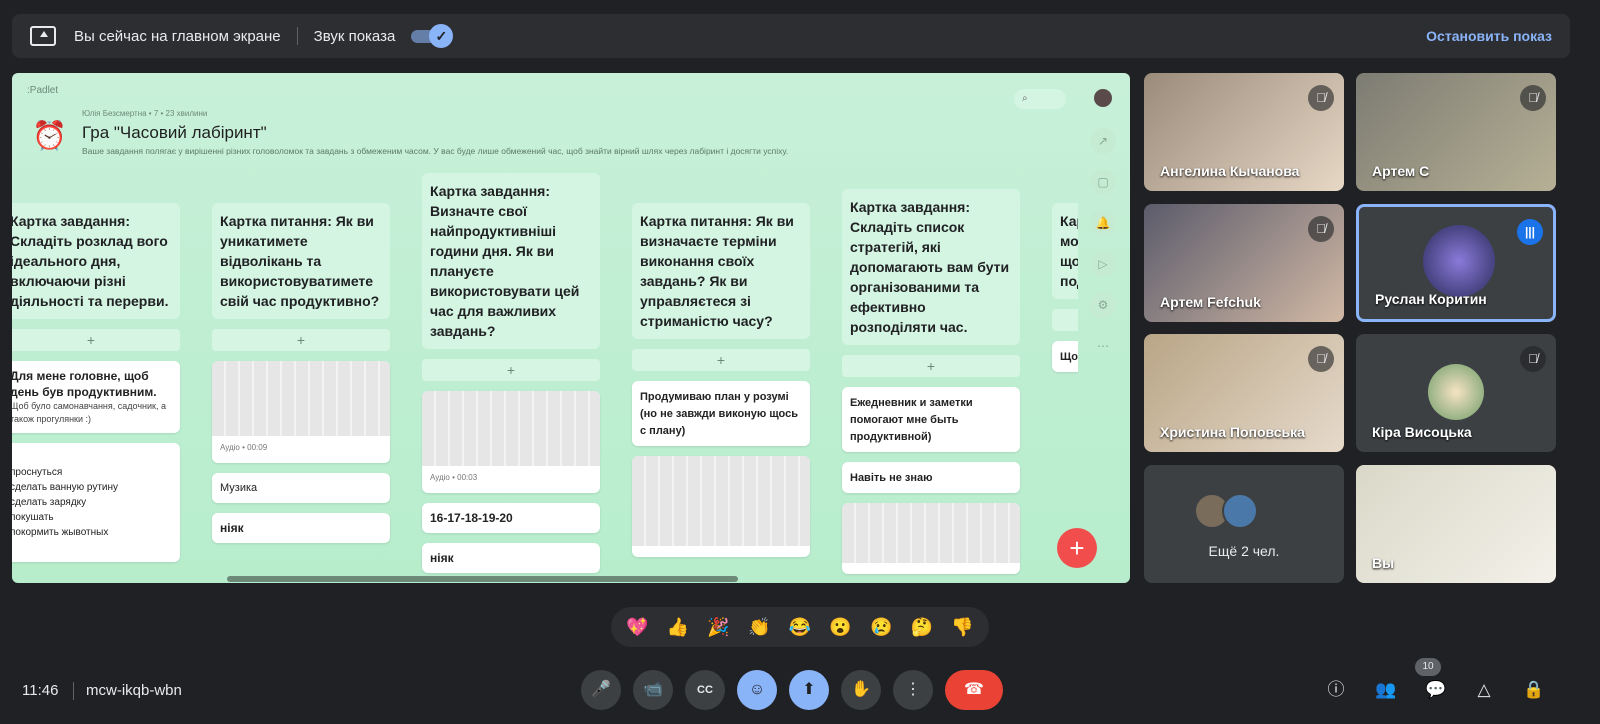  Describe the element at coordinates (1484, 690) in the screenshot. I see `activities-icon: △` at that location.